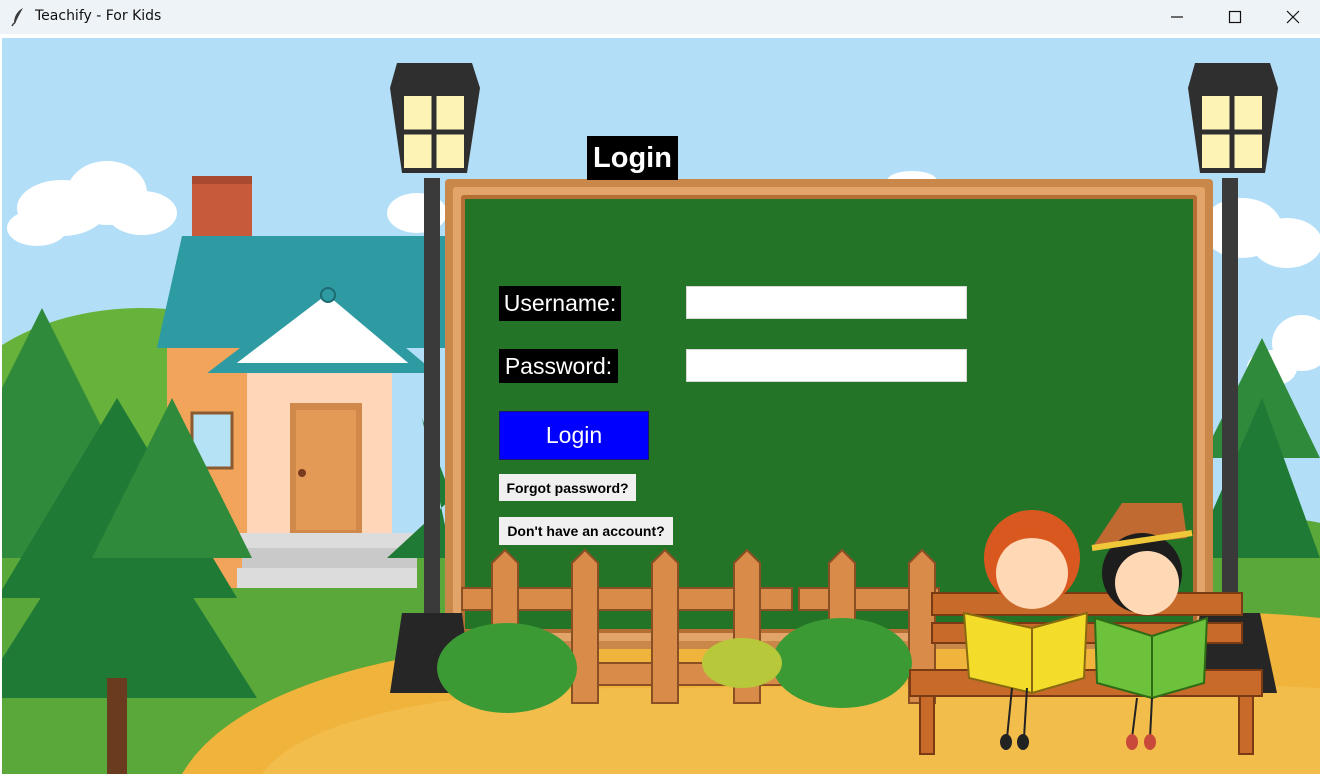 The height and width of the screenshot is (774, 1320). What do you see at coordinates (826, 302) in the screenshot?
I see `username-input` at bounding box center [826, 302].